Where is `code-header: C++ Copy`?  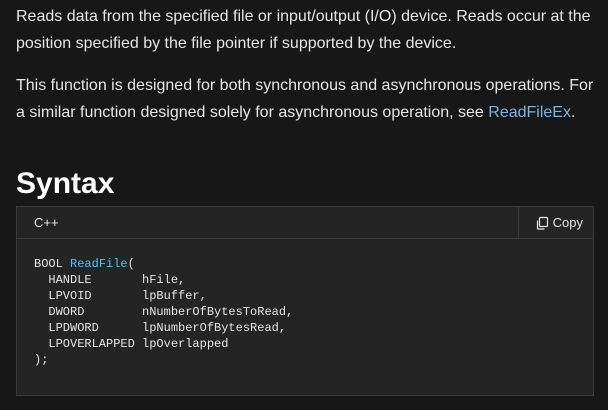 code-header: C++ Copy is located at coordinates (305, 223).